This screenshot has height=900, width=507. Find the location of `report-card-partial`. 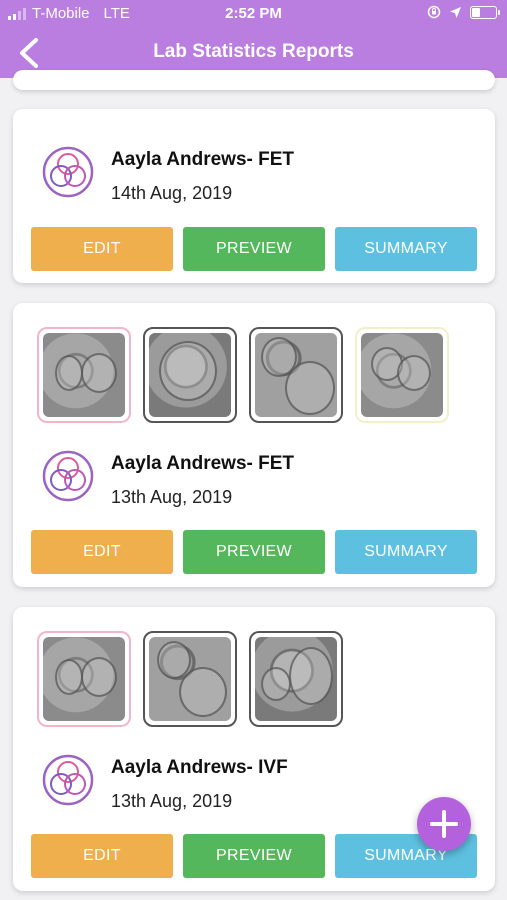

report-card-partial is located at coordinates (254, 80).